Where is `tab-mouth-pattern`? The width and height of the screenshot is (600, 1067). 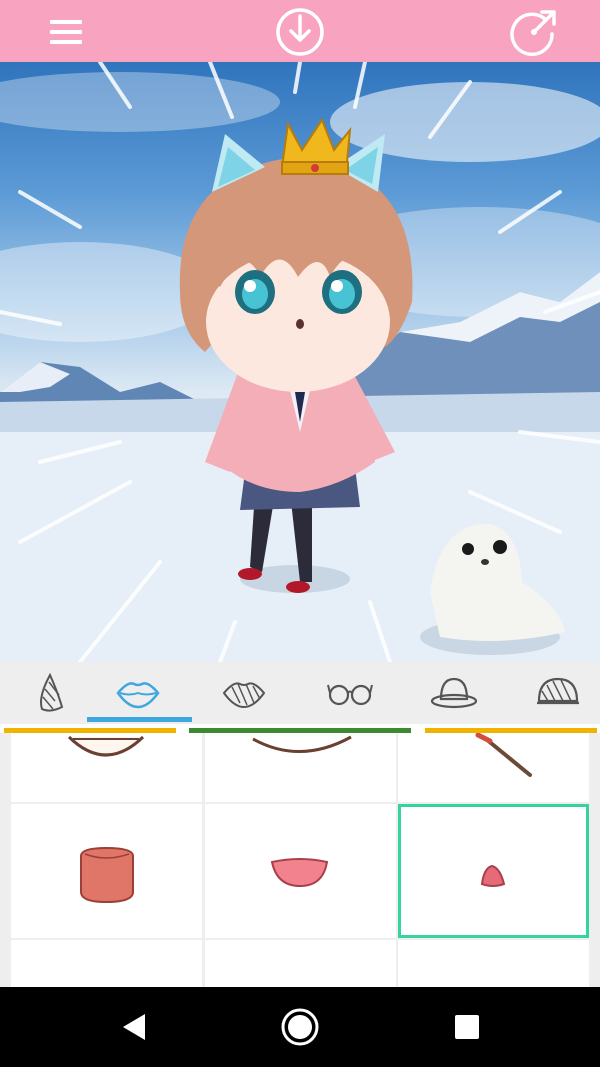 tab-mouth-pattern is located at coordinates (244, 693).